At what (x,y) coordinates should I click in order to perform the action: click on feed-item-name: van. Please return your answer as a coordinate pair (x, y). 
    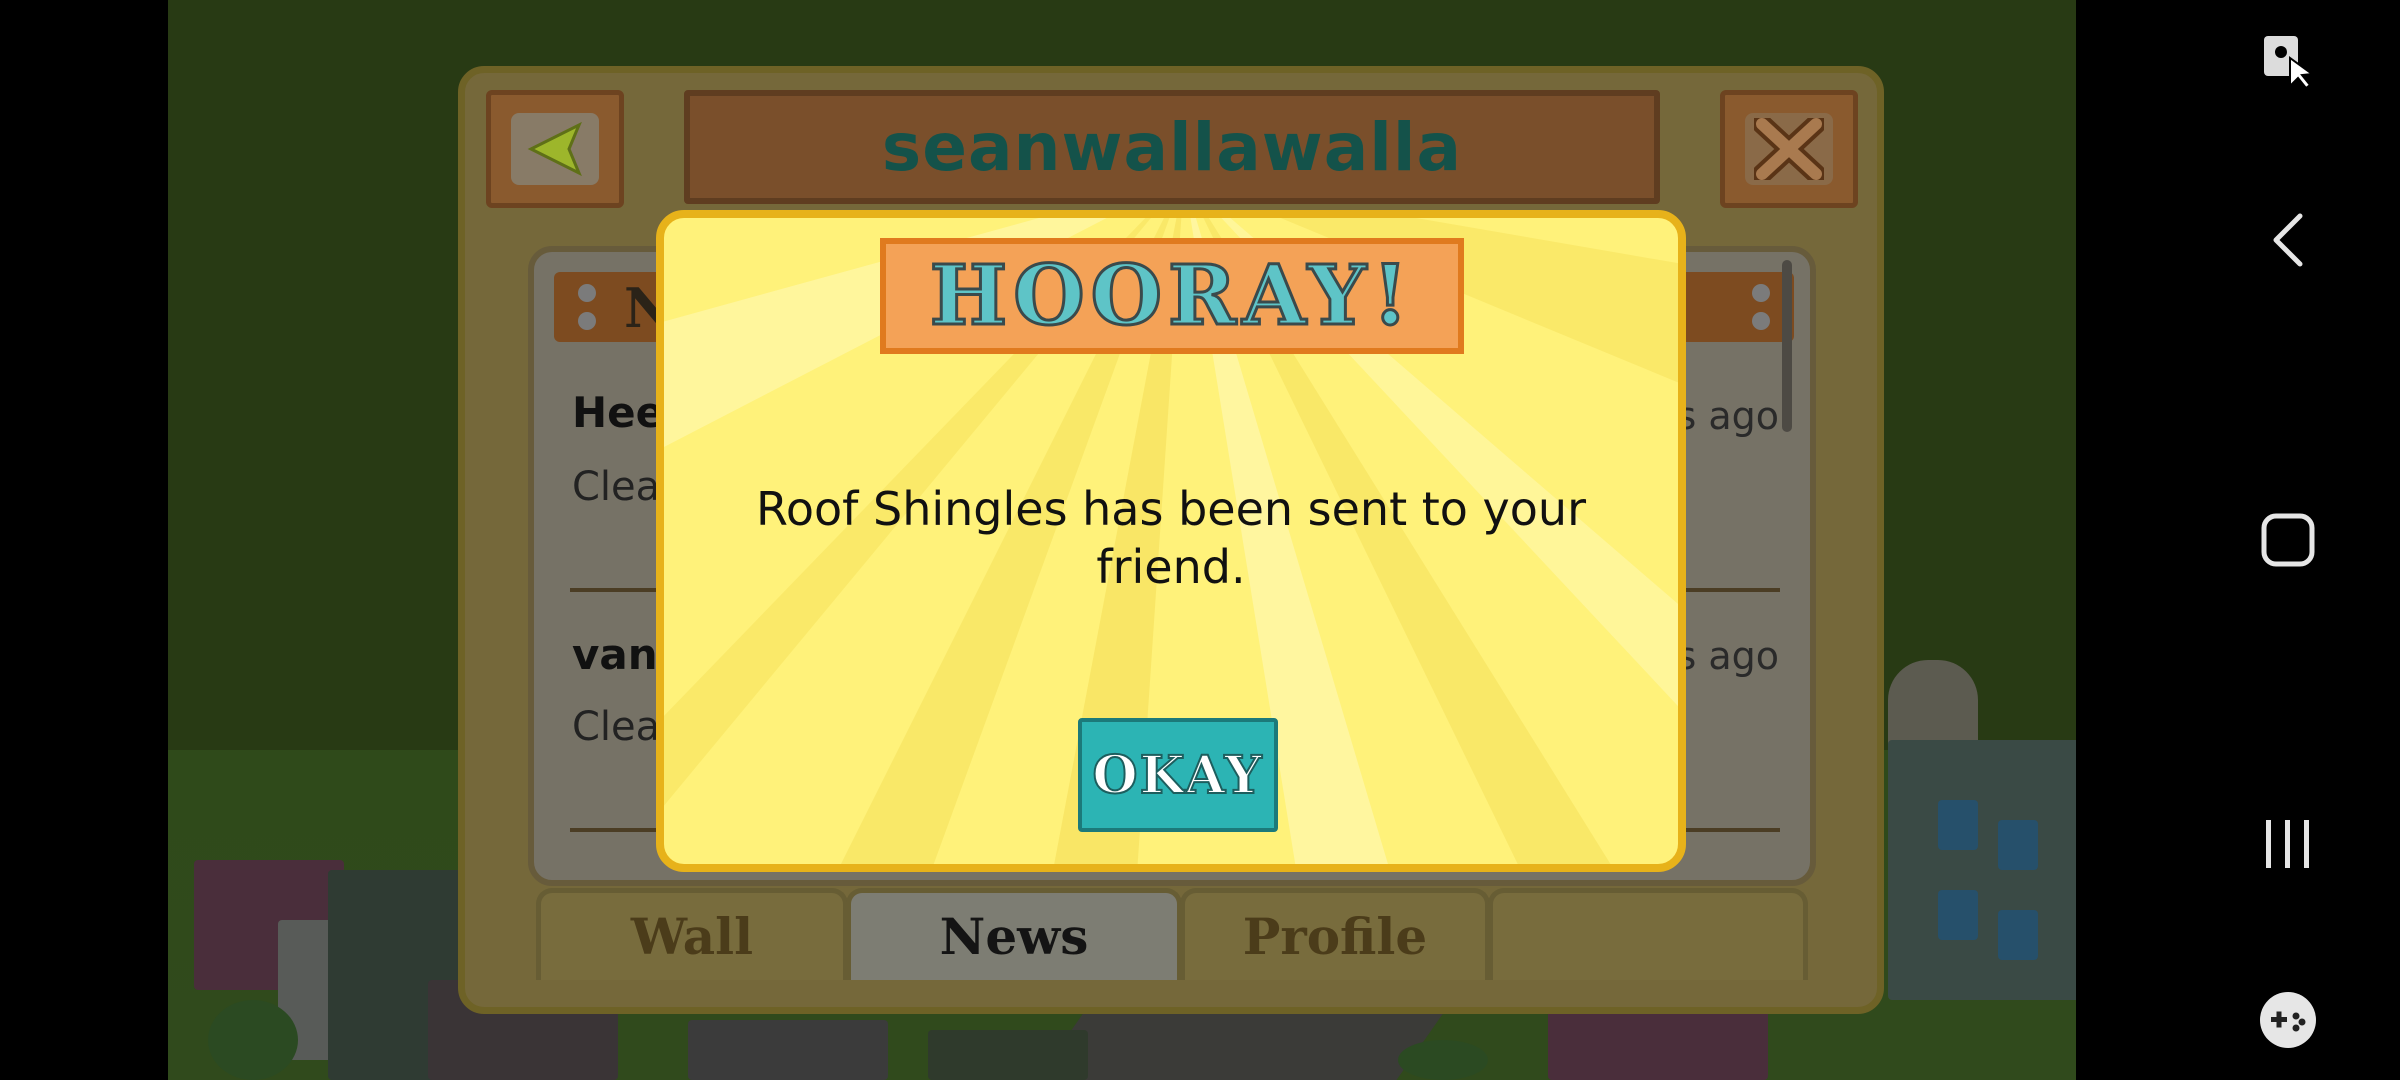
    Looking at the image, I should click on (615, 654).